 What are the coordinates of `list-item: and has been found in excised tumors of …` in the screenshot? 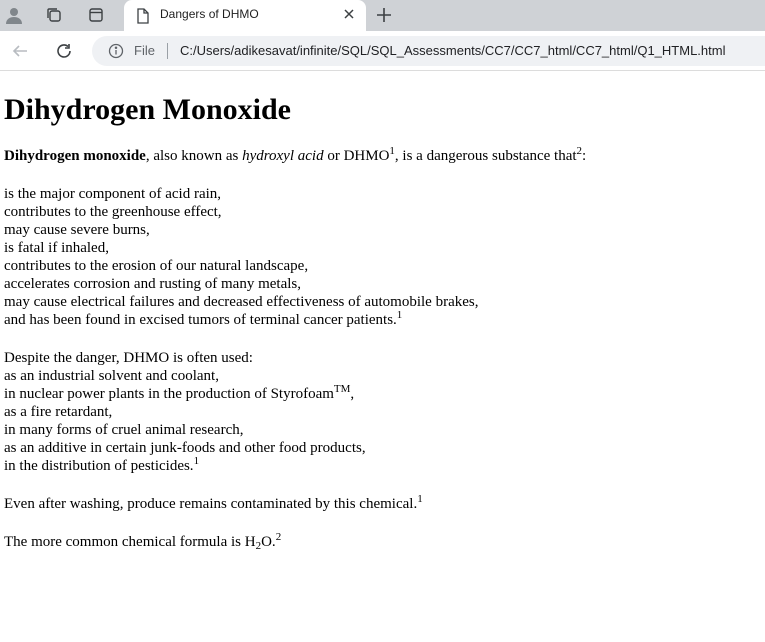 It's located at (382, 319).